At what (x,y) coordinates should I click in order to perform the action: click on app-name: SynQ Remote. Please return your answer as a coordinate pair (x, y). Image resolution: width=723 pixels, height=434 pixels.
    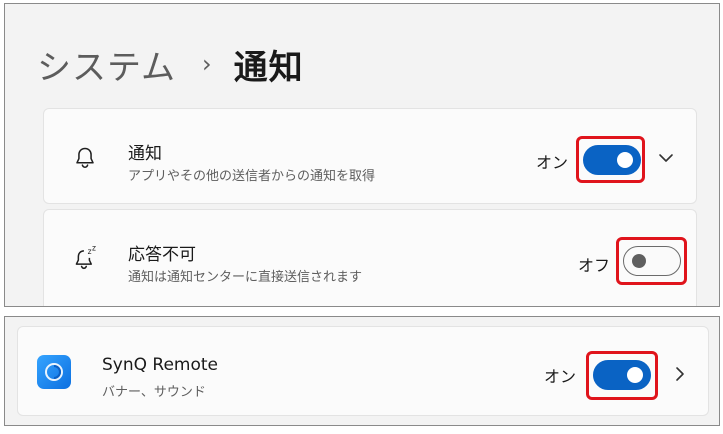
    Looking at the image, I should click on (160, 365).